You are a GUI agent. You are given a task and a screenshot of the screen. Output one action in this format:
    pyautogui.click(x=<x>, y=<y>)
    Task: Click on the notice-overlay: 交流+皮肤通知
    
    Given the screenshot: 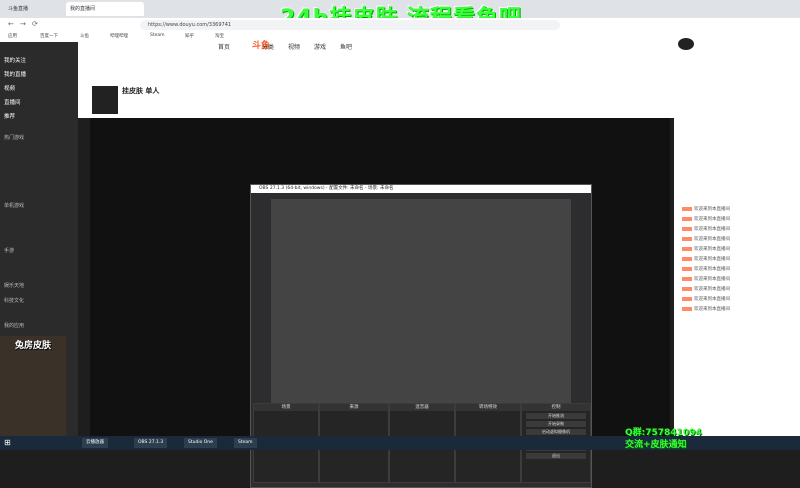 What is the action you would take?
    pyautogui.click(x=656, y=445)
    